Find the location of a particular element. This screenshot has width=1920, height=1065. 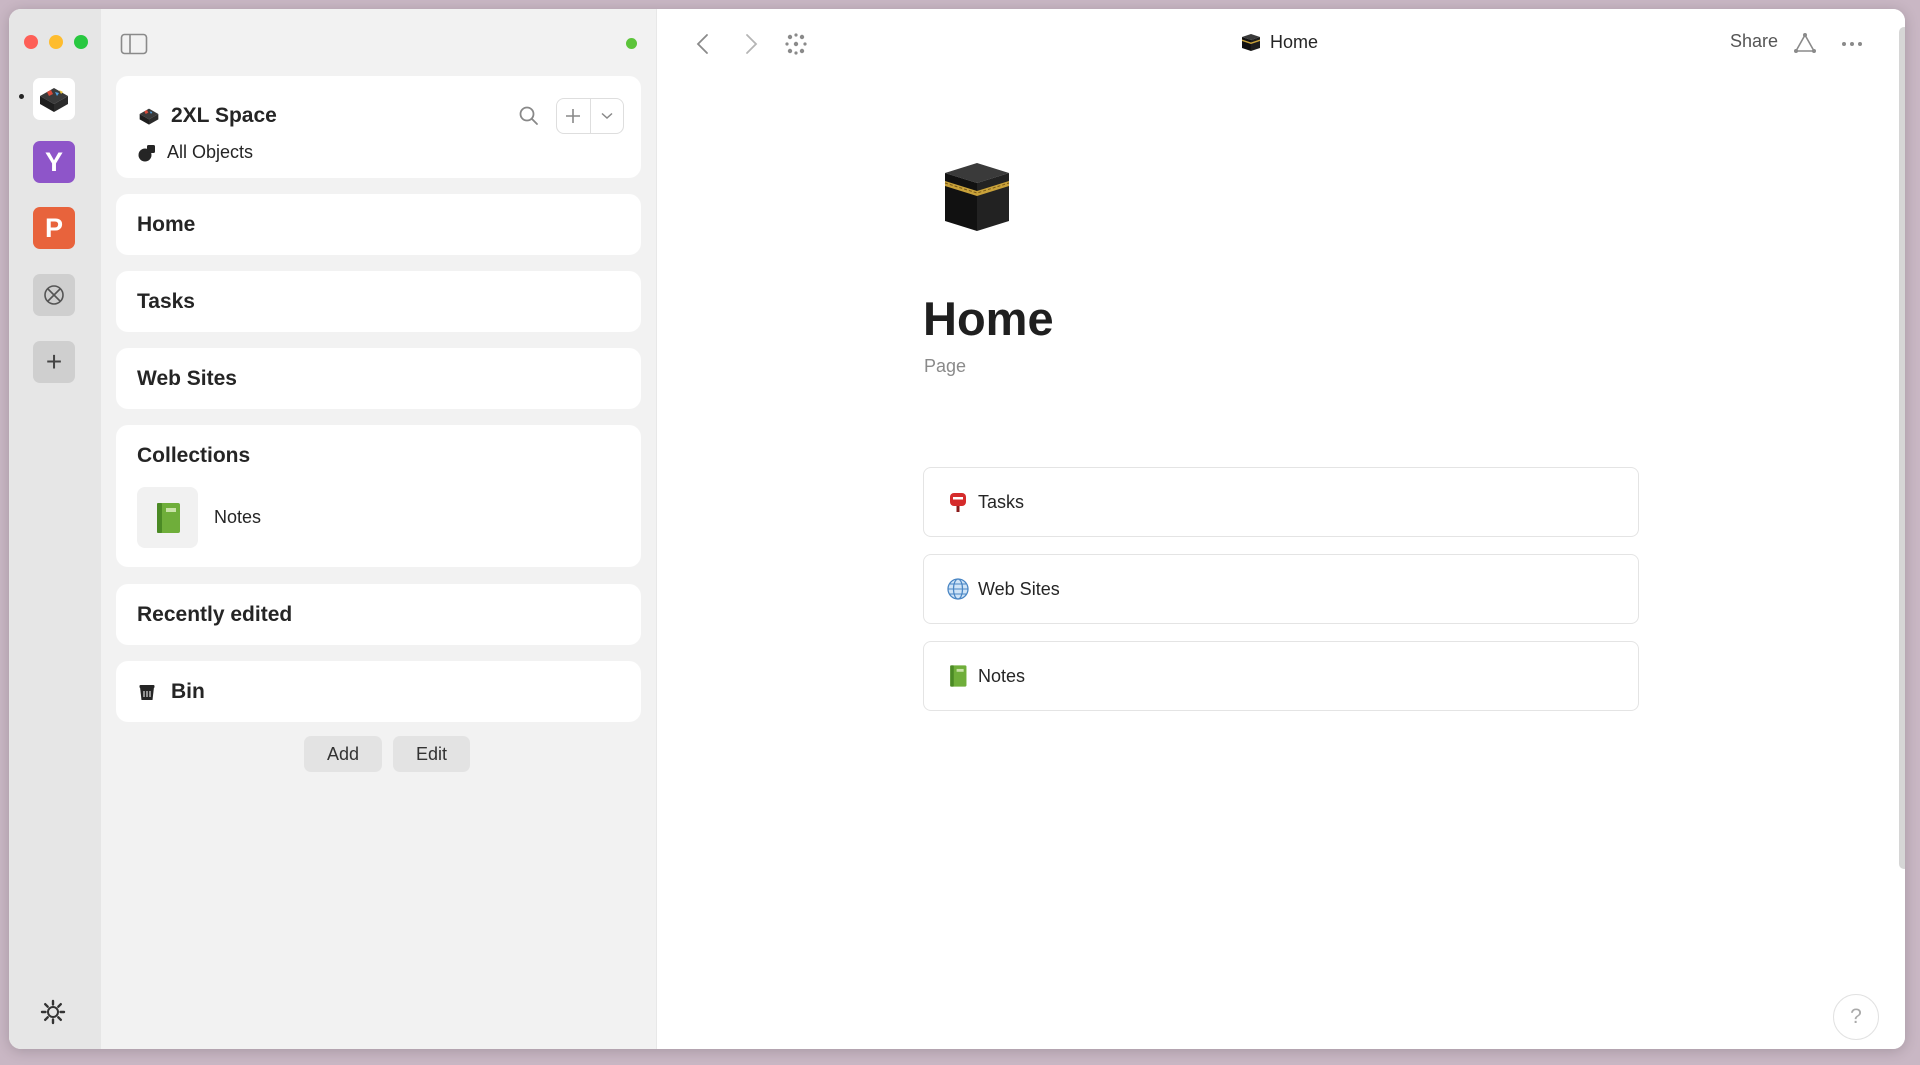

link-block-tasks: Tasks is located at coordinates (1281, 502).